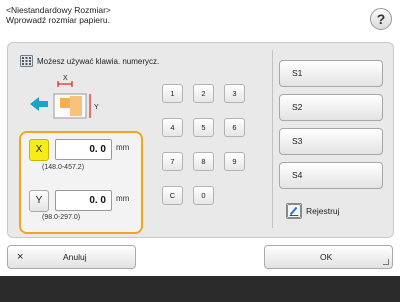 The height and width of the screenshot is (302, 400). What do you see at coordinates (58, 20) in the screenshot?
I see `screen-instruction: Wprowadź rozmiar papieru.` at bounding box center [58, 20].